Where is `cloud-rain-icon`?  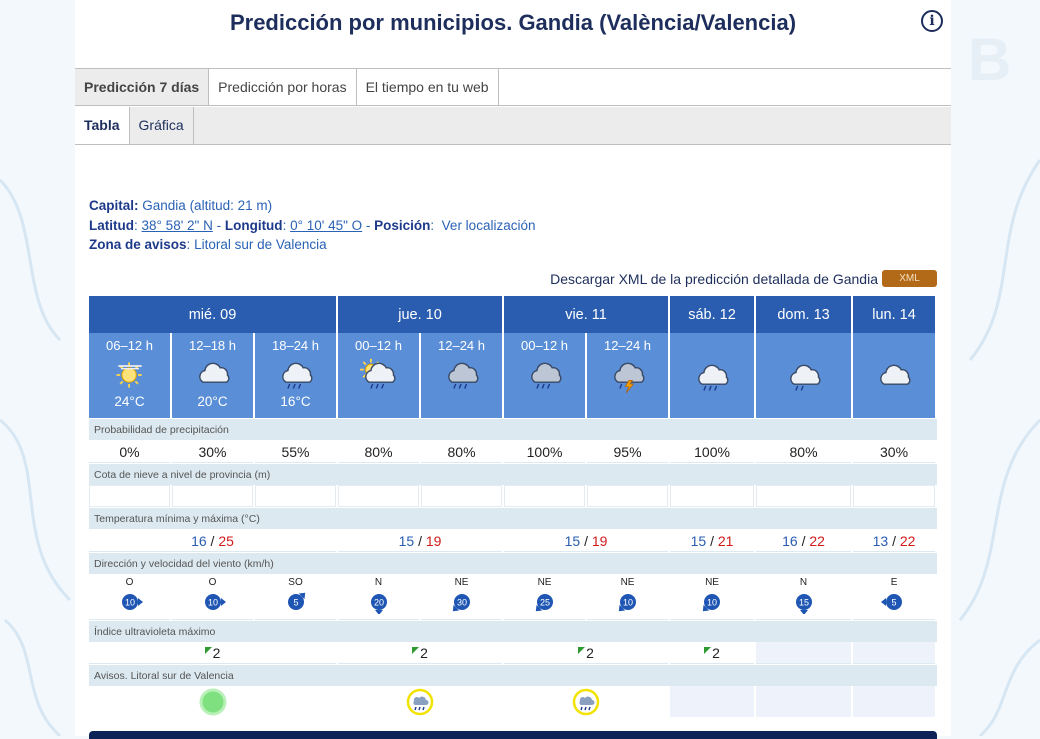
cloud-rain-icon is located at coordinates (295, 375).